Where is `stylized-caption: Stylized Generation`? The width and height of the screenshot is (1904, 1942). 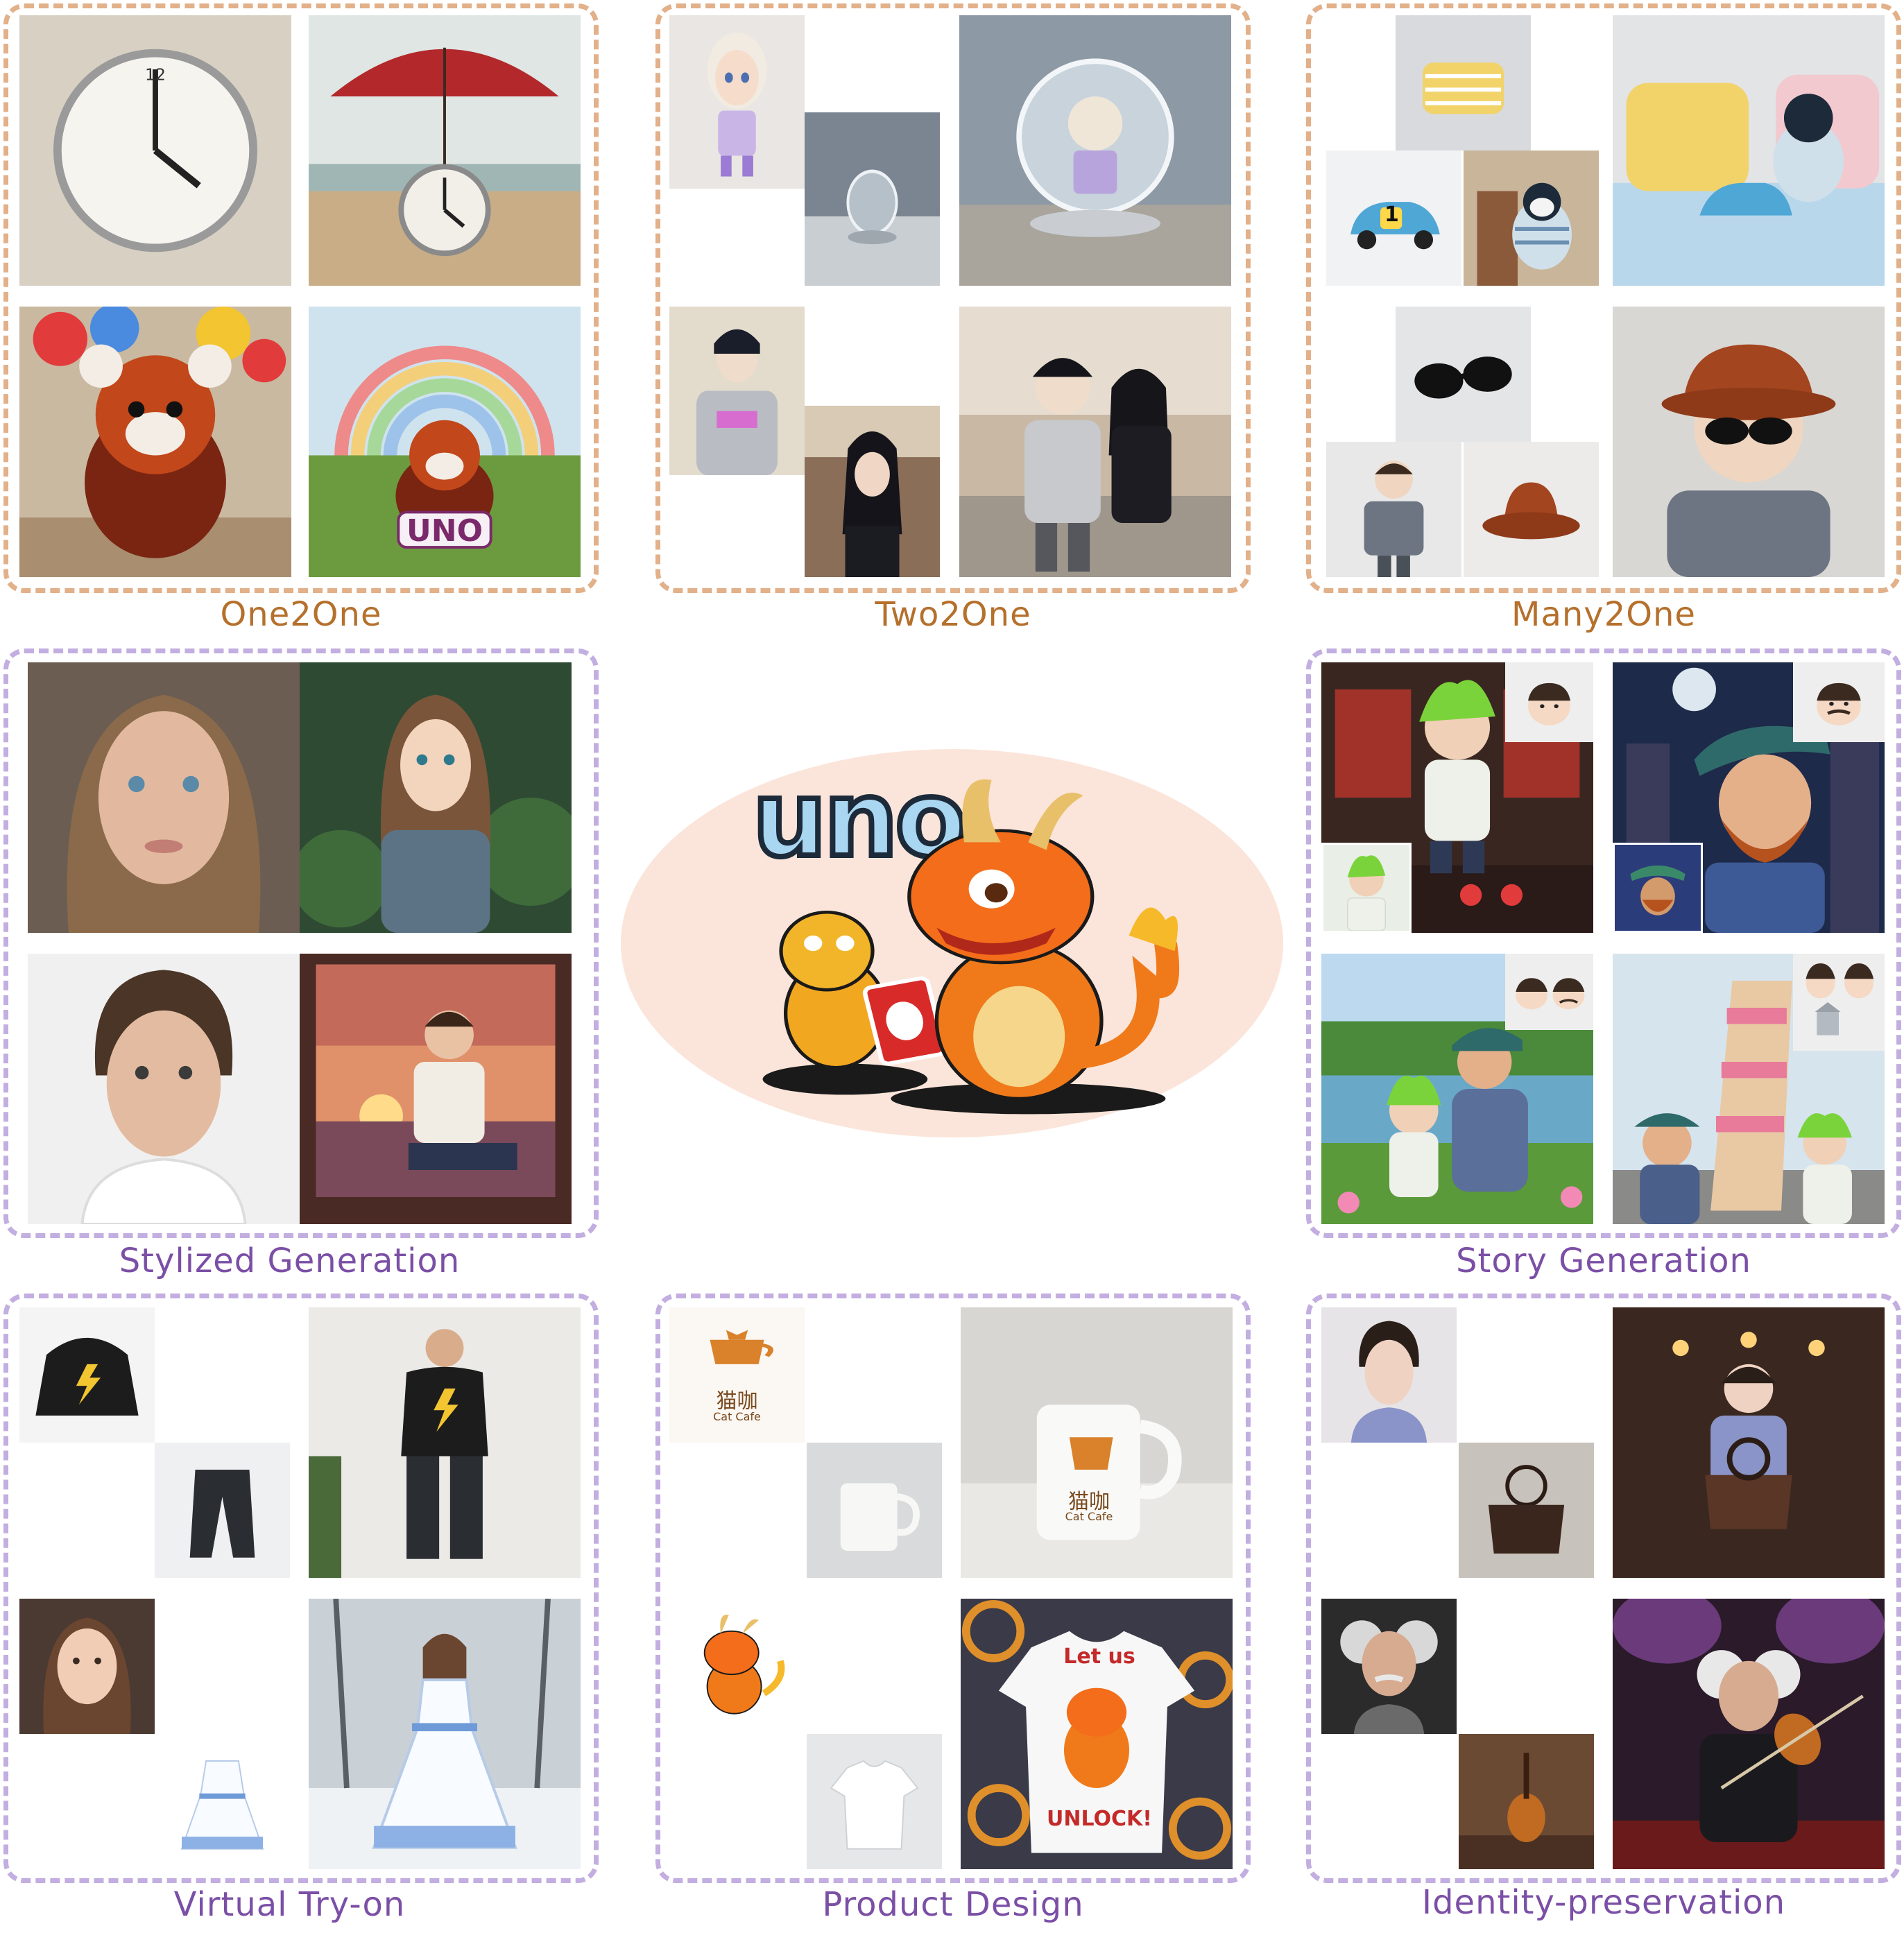
stylized-caption: Stylized Generation is located at coordinates (290, 1261).